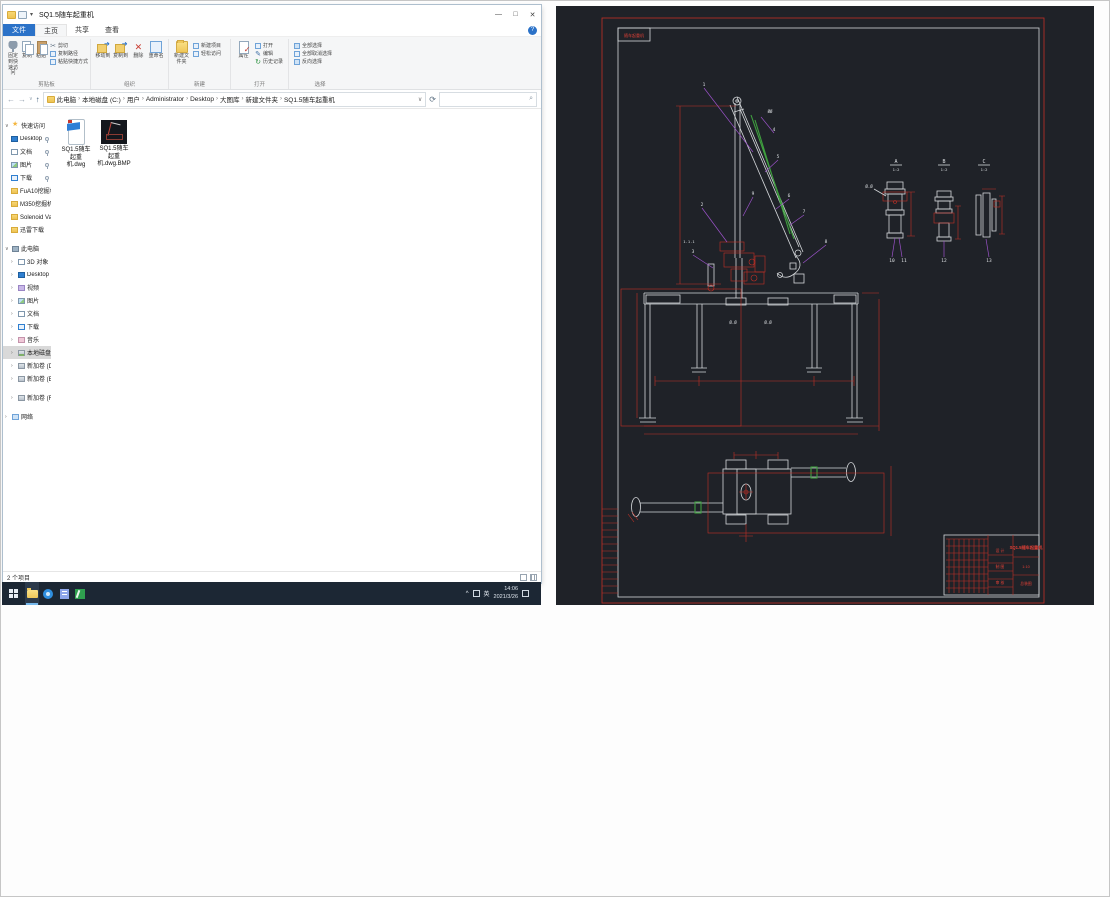 The width and height of the screenshot is (1110, 897). Describe the element at coordinates (19, 30) in the screenshot. I see `tab-file: 文件` at that location.